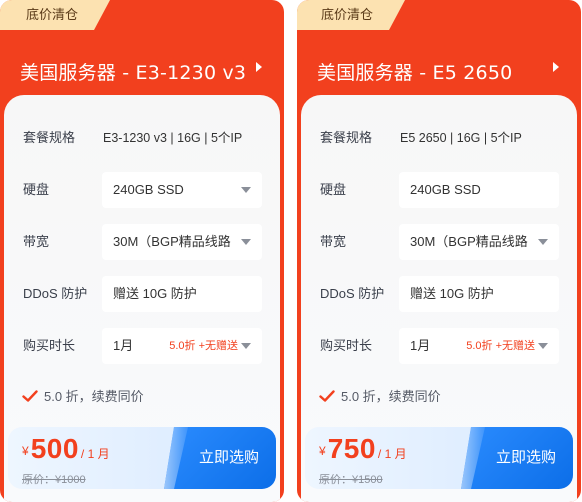  Describe the element at coordinates (414, 71) in the screenshot. I see `card-title: 美国服务器 - E5 2650` at that location.